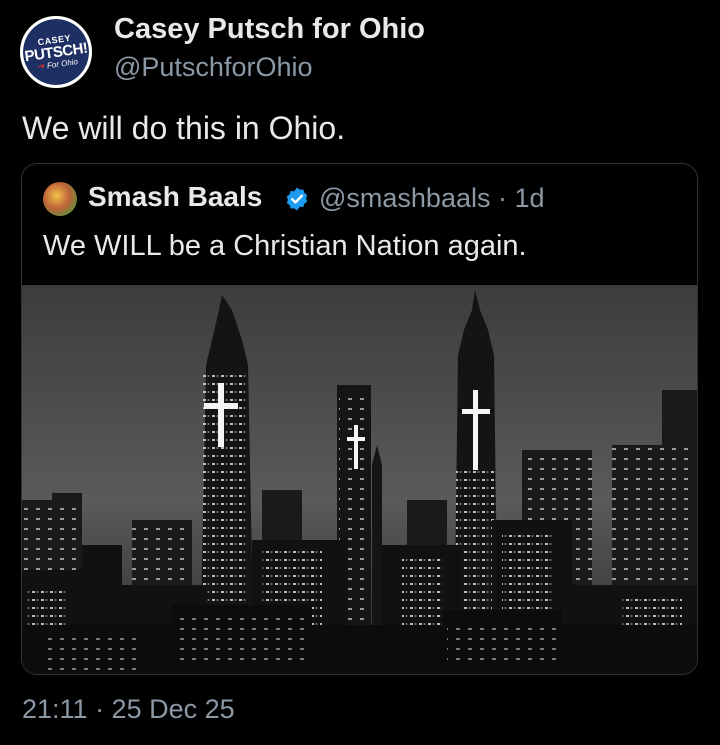 The height and width of the screenshot is (745, 720). What do you see at coordinates (297, 199) in the screenshot?
I see `verified-badge-icon` at bounding box center [297, 199].